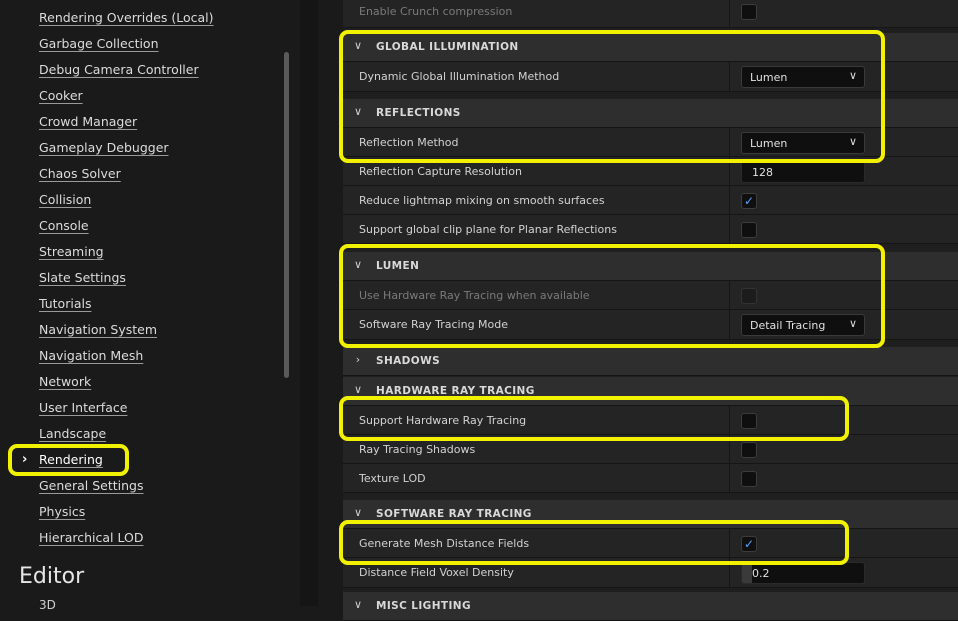 This screenshot has height=621, width=958. What do you see at coordinates (91, 356) in the screenshot?
I see `sidebar-item-navigation-mesh: Navigation Mesh` at bounding box center [91, 356].